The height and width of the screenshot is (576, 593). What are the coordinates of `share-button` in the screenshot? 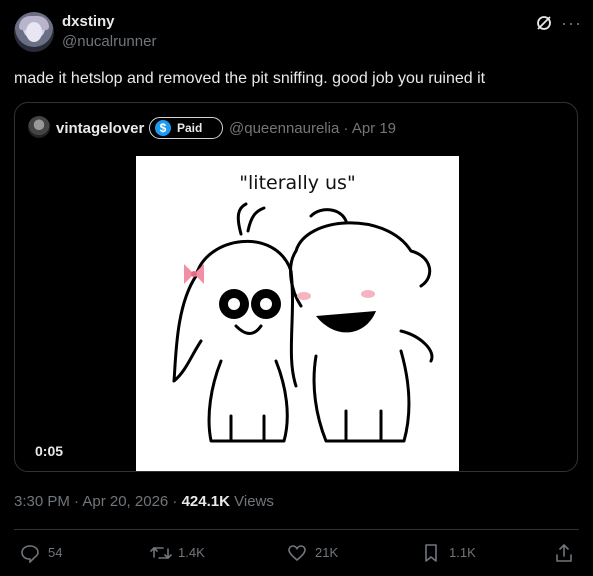 It's located at (564, 553).